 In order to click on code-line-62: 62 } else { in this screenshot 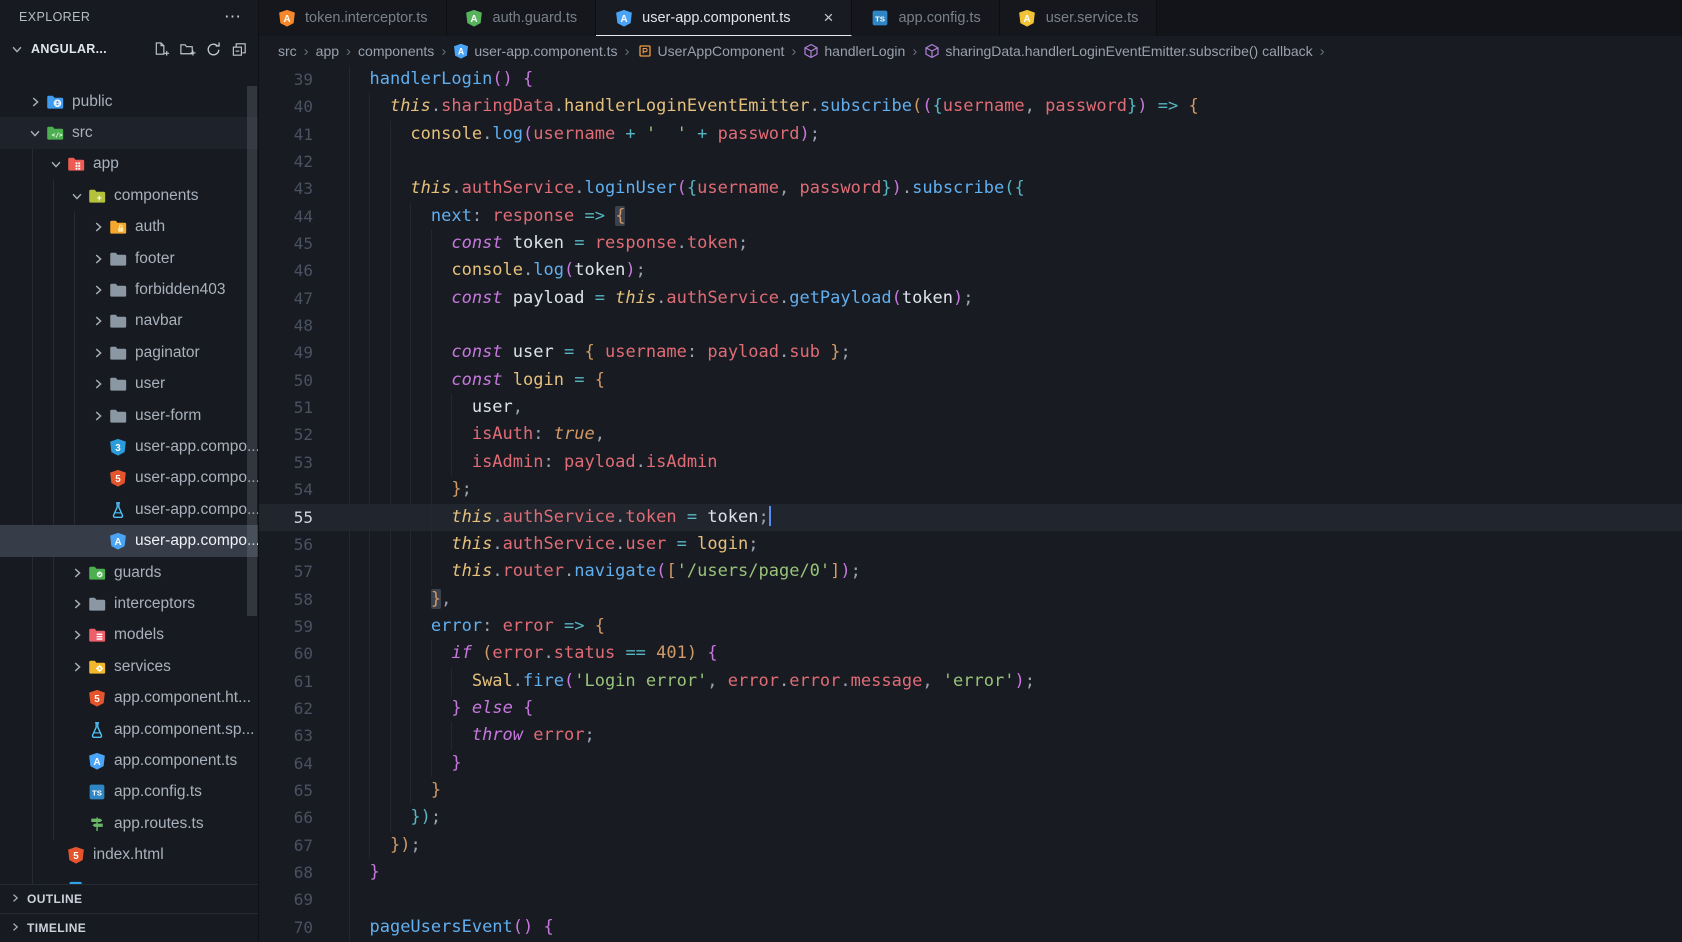, I will do `click(970, 708)`.